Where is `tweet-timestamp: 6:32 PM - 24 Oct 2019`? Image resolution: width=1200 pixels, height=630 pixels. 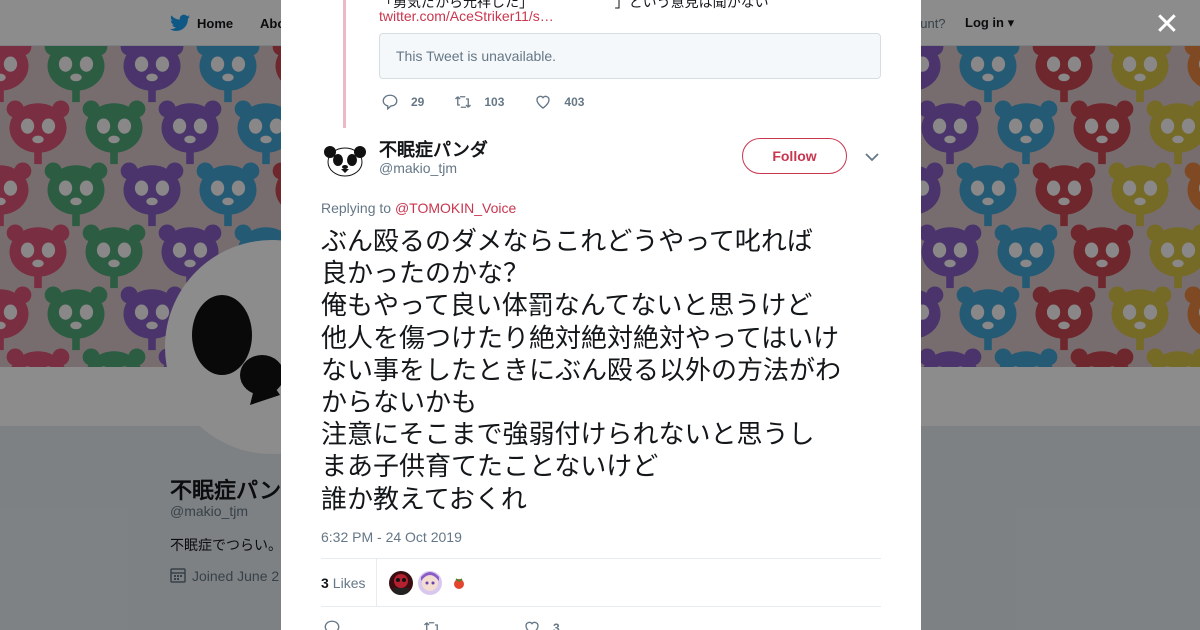 tweet-timestamp: 6:32 PM - 24 Oct 2019 is located at coordinates (391, 537).